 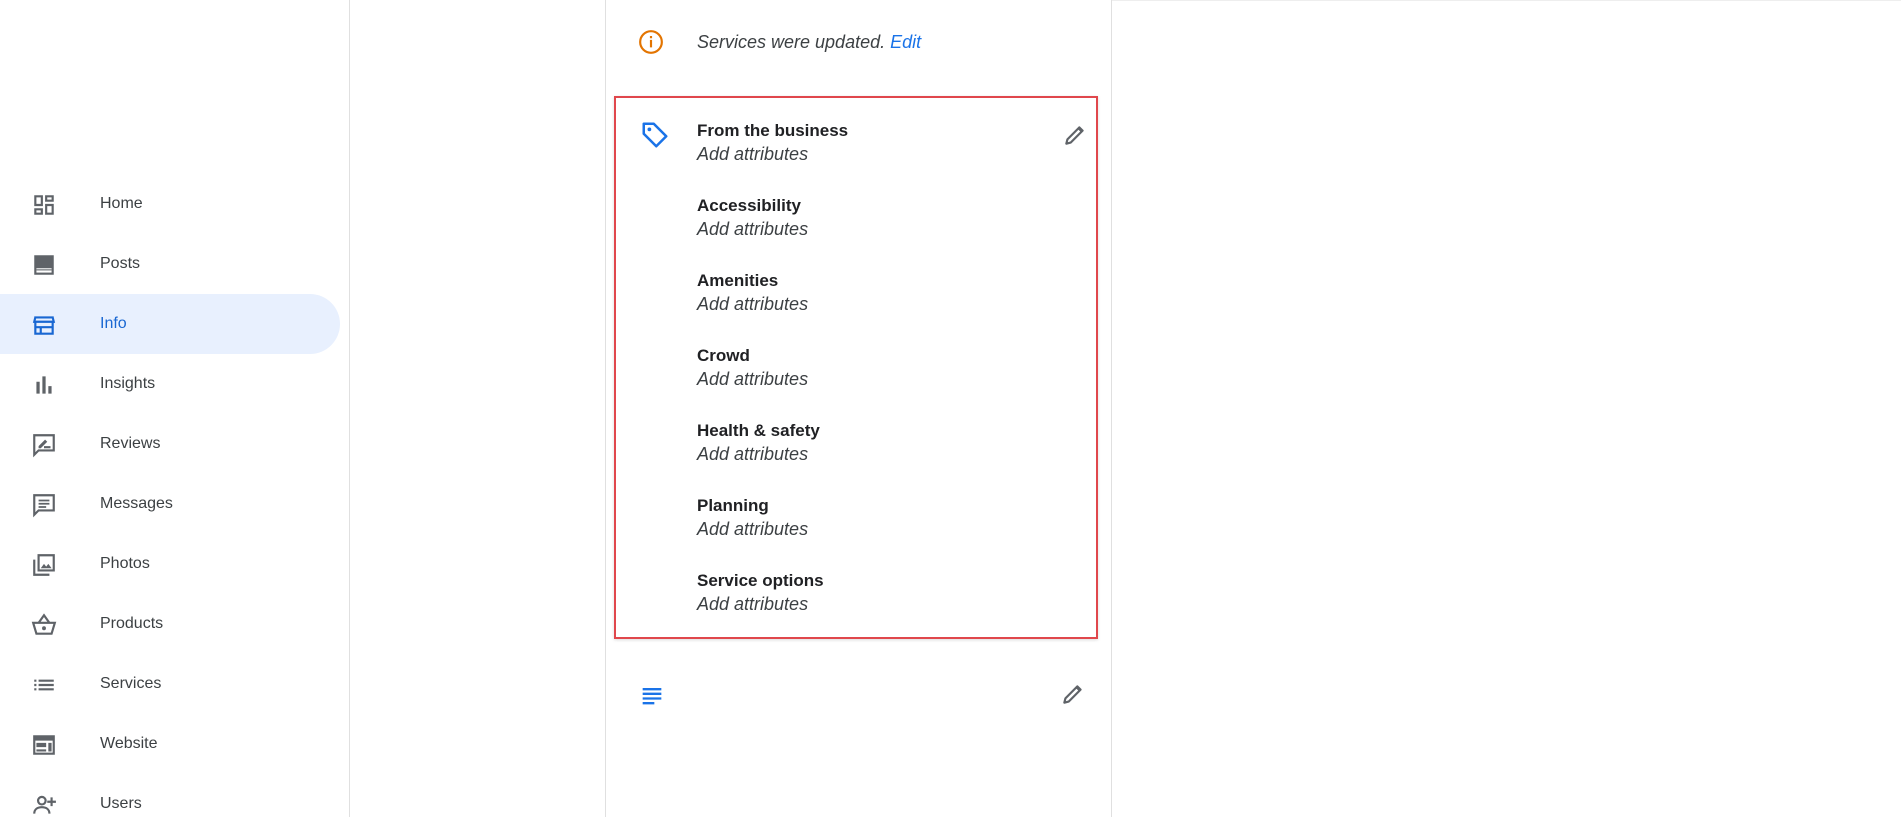 I want to click on attribute-item: Planning Add attributes, so click(x=877, y=518).